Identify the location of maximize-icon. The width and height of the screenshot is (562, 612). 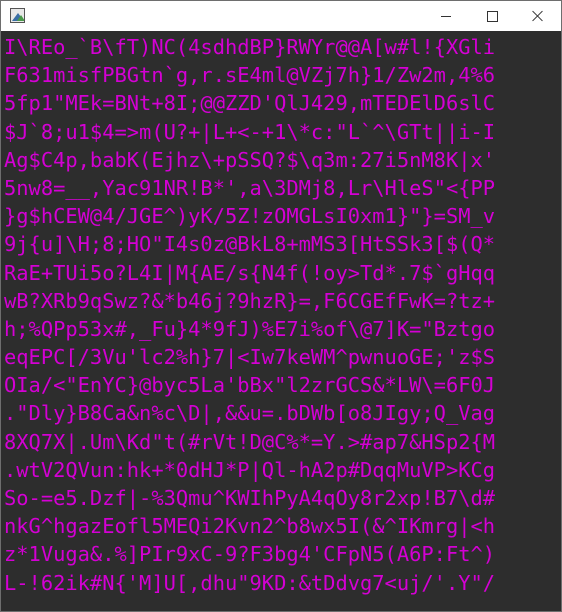
(492, 16).